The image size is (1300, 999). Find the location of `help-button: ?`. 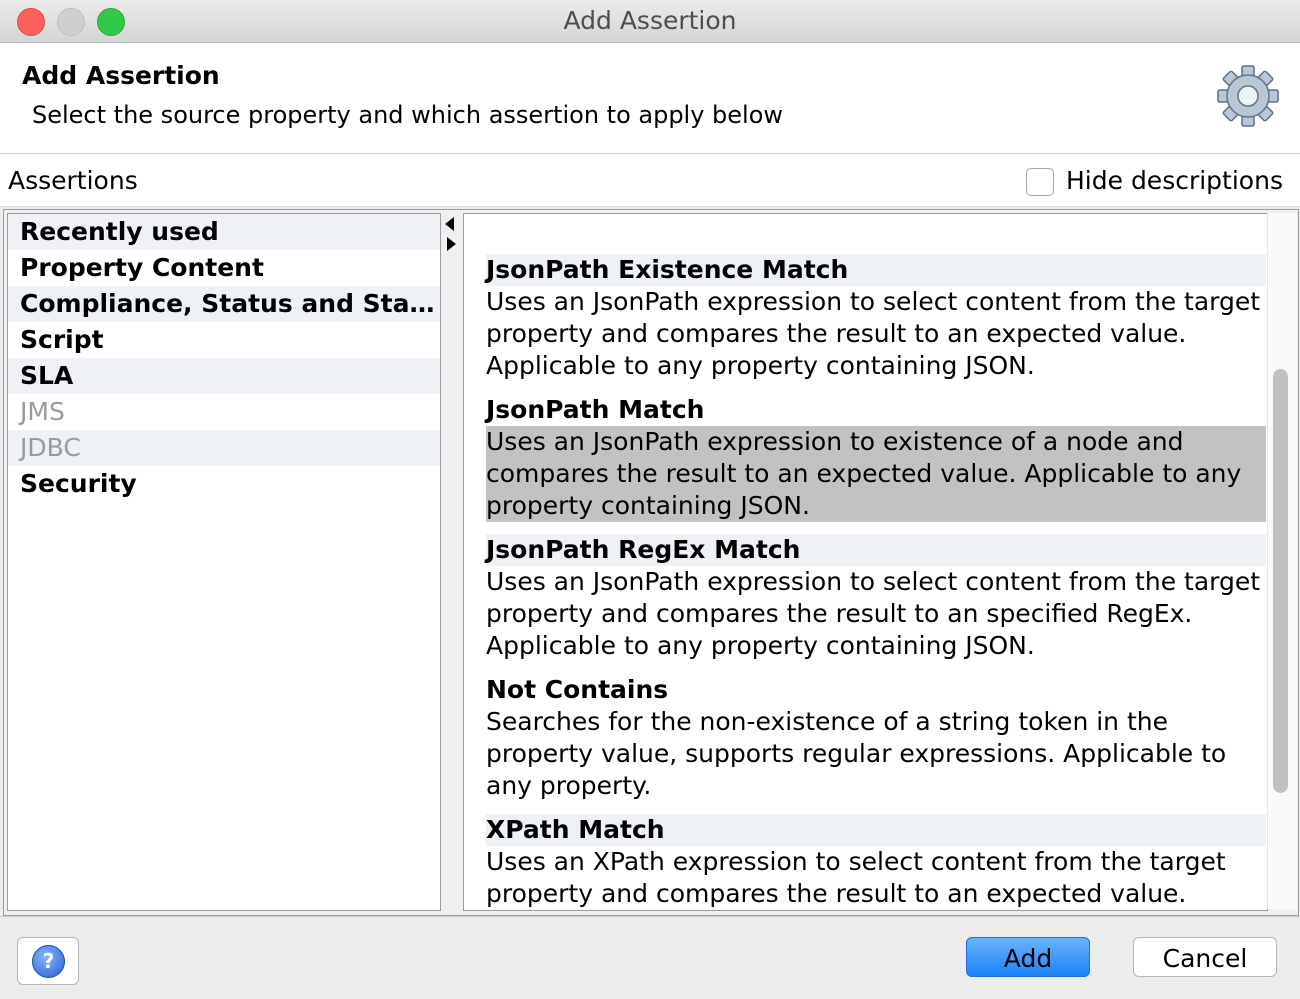

help-button: ? is located at coordinates (48, 961).